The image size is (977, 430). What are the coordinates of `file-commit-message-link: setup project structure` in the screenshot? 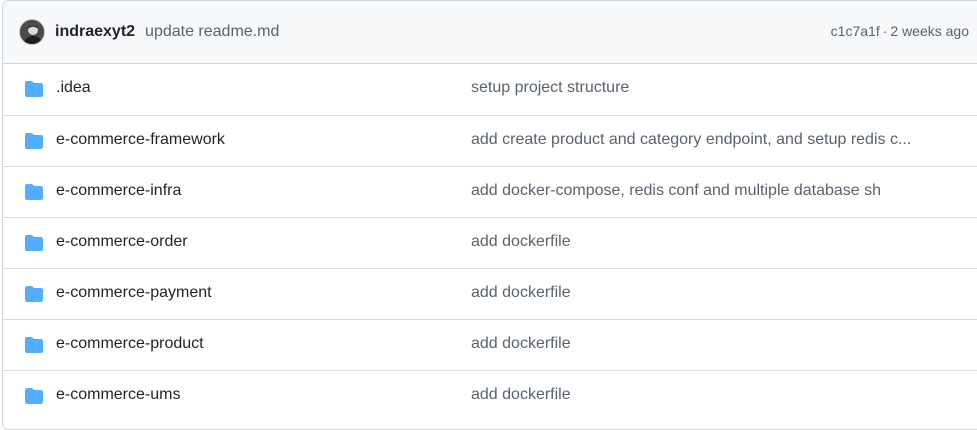 It's located at (712, 88).